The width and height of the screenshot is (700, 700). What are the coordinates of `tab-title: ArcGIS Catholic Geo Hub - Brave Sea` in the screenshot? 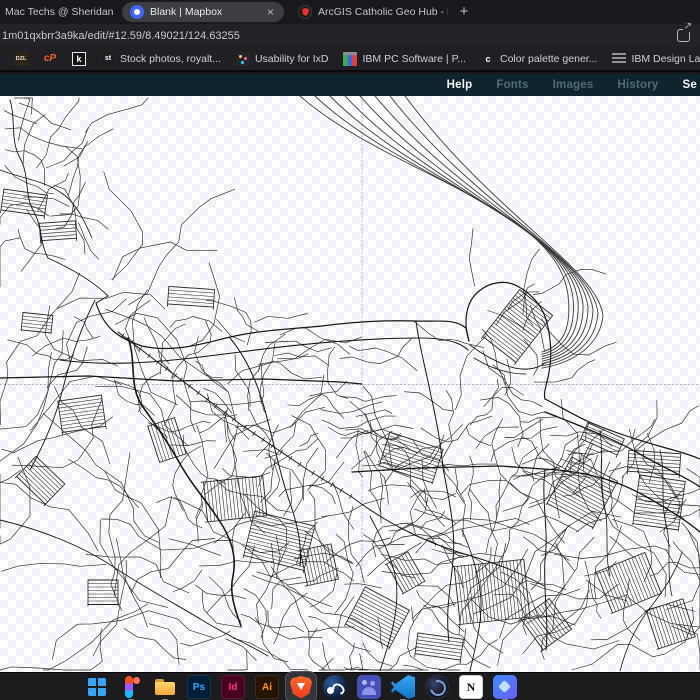 It's located at (383, 12).